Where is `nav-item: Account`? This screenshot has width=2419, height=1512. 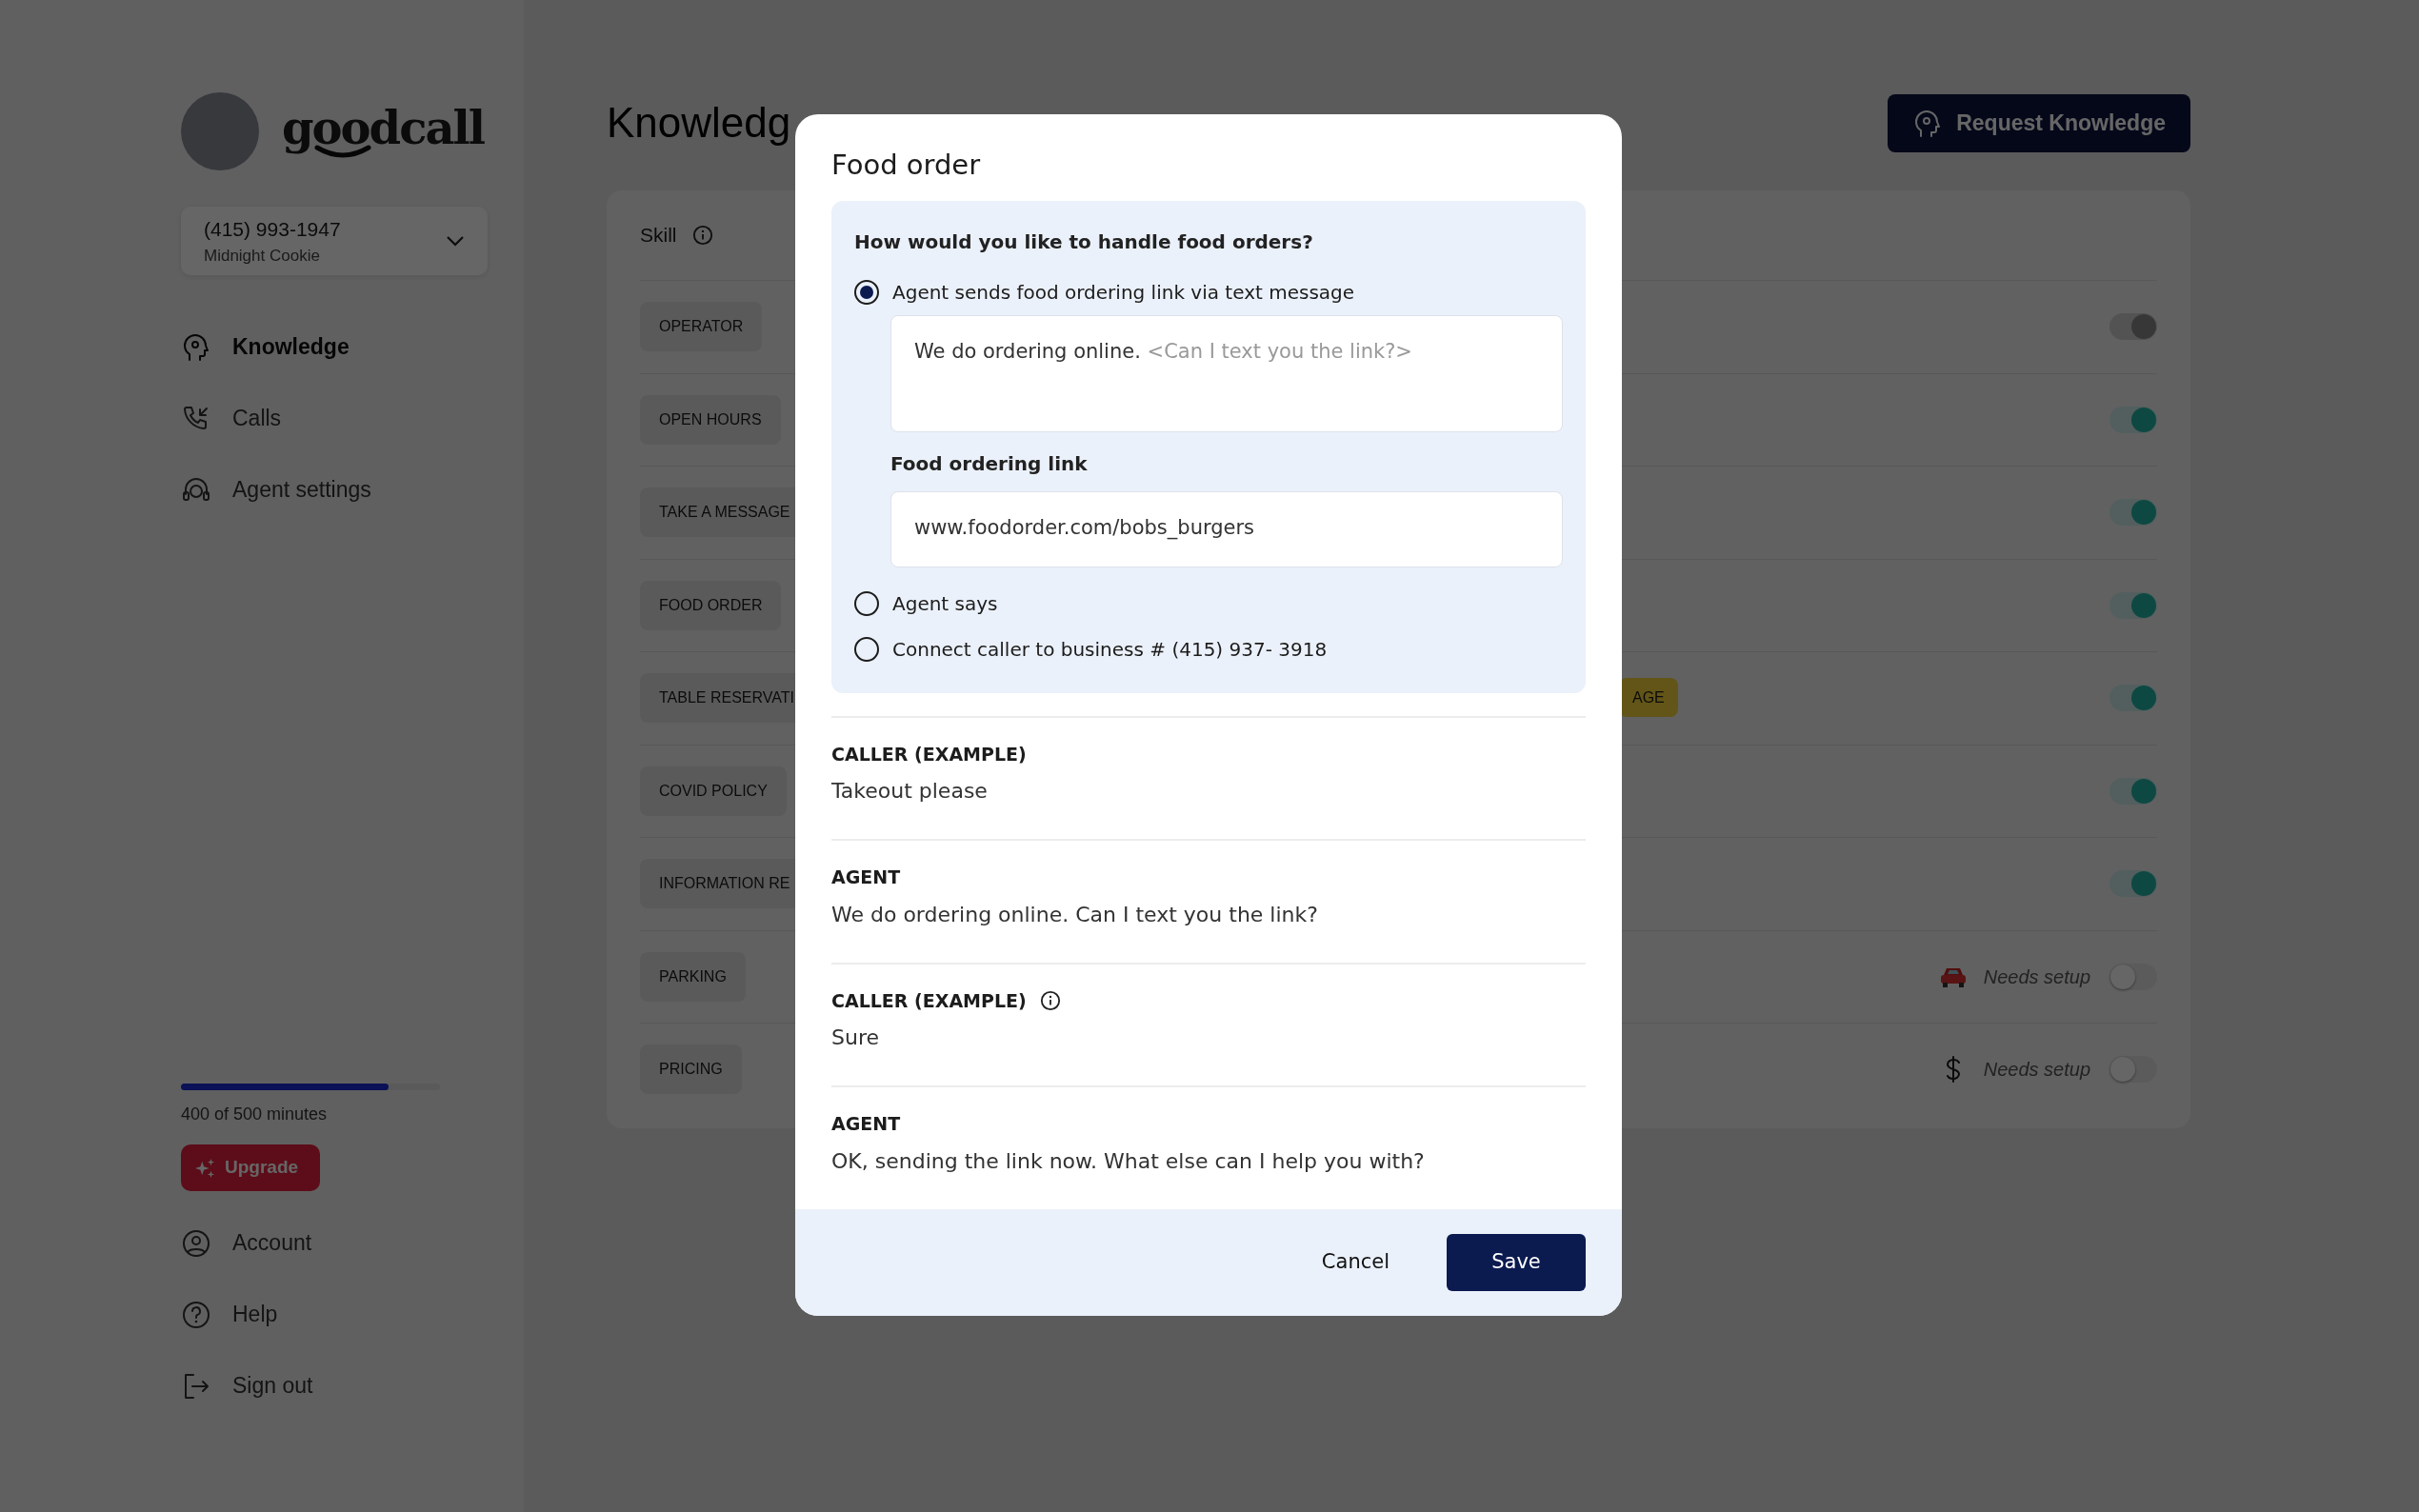 nav-item: Account is located at coordinates (247, 1243).